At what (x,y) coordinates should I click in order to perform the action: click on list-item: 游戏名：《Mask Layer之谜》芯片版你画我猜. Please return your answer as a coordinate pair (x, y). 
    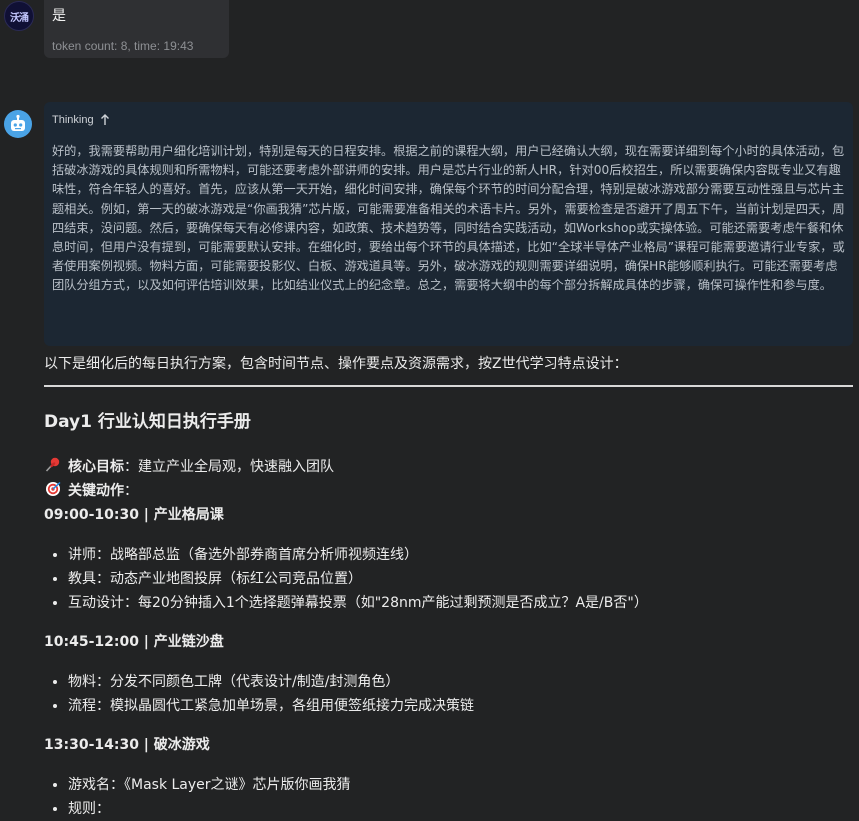
    Looking at the image, I should click on (460, 785).